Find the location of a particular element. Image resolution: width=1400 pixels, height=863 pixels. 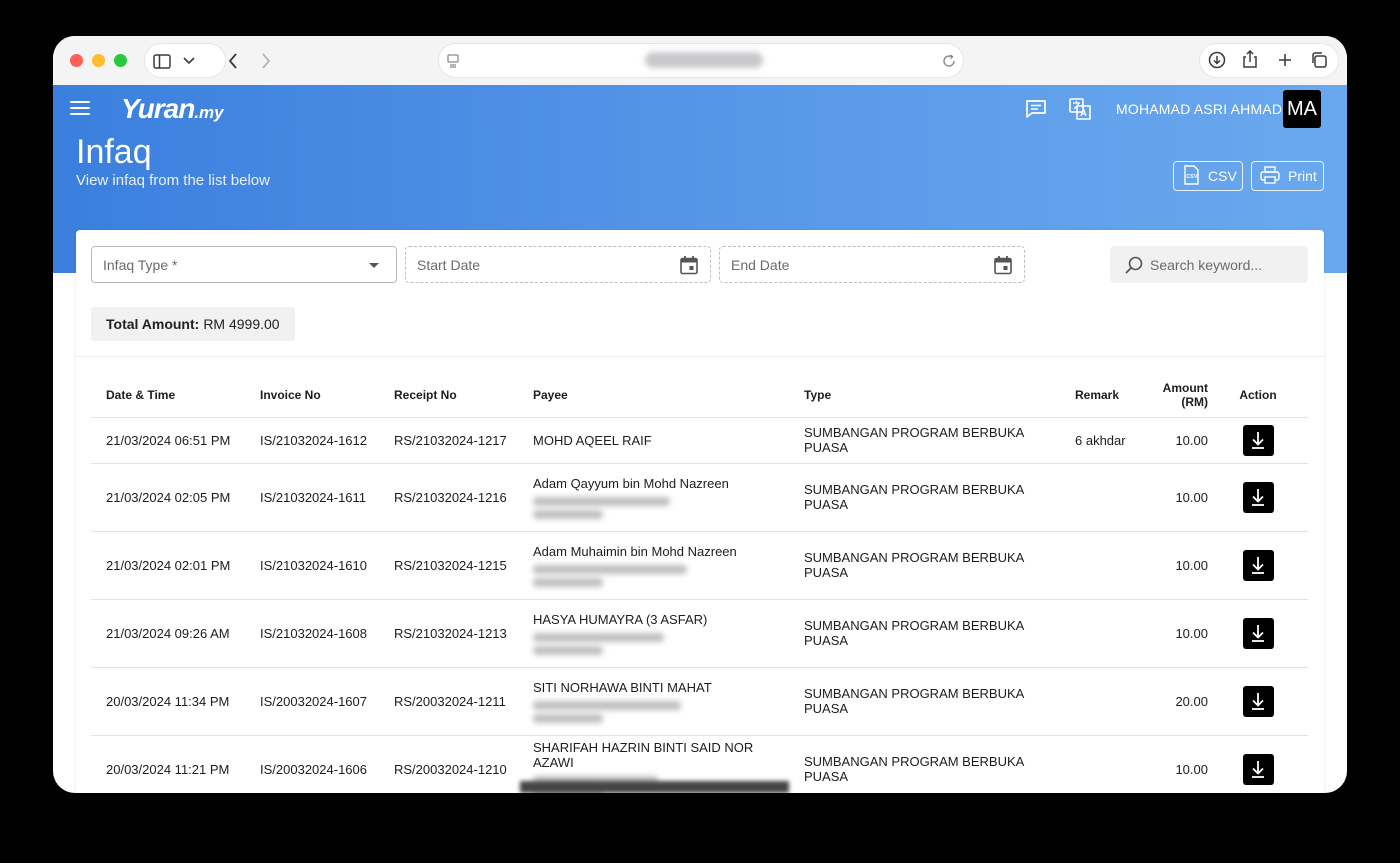

url-text-redacted is located at coordinates (704, 60).